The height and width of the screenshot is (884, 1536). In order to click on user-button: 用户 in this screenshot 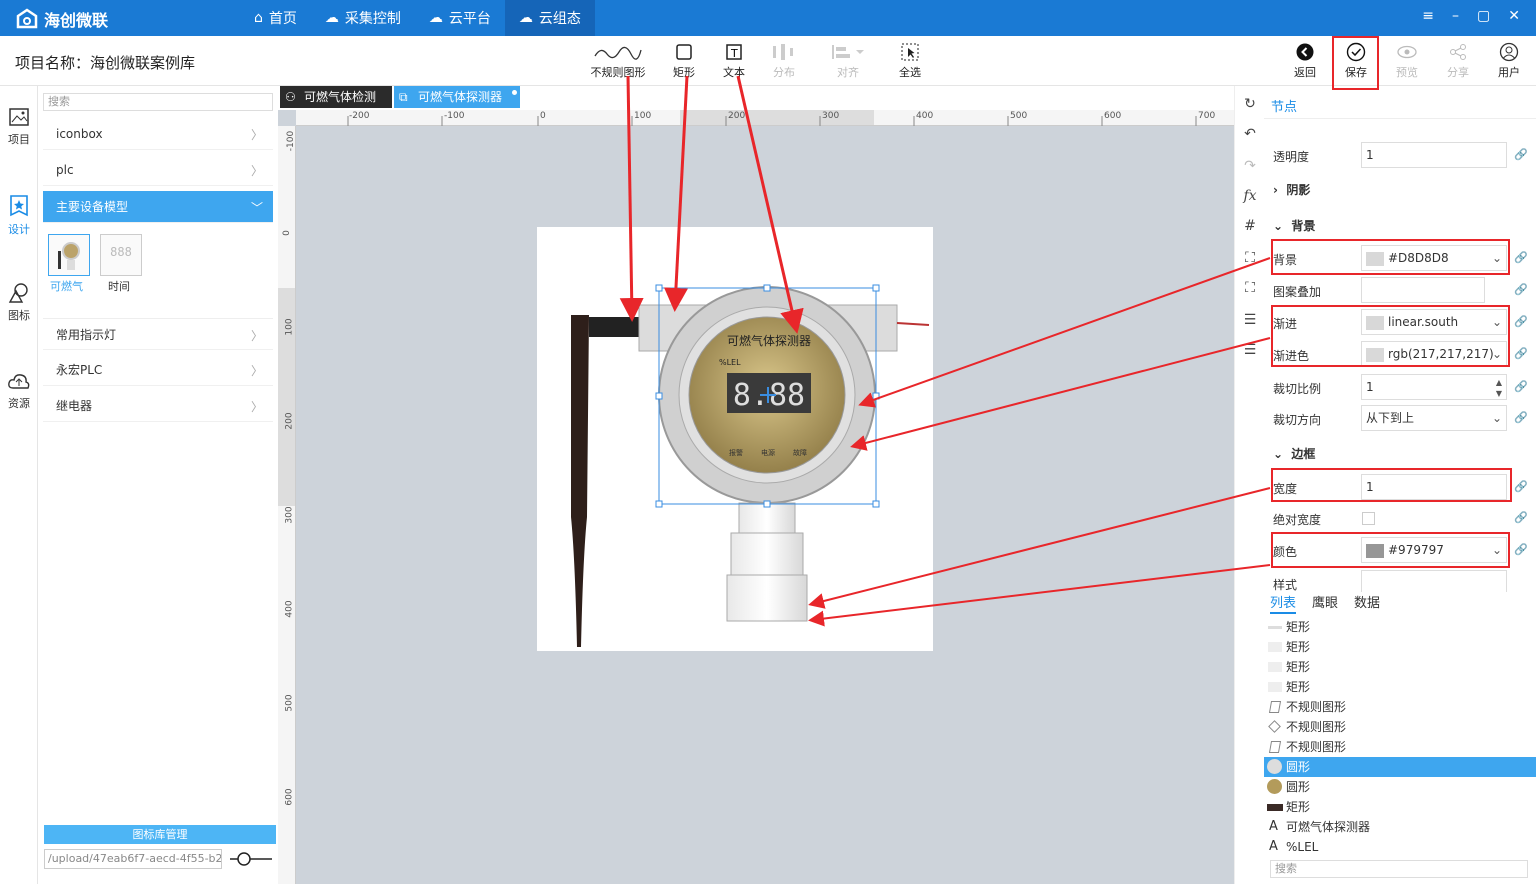, I will do `click(1507, 60)`.